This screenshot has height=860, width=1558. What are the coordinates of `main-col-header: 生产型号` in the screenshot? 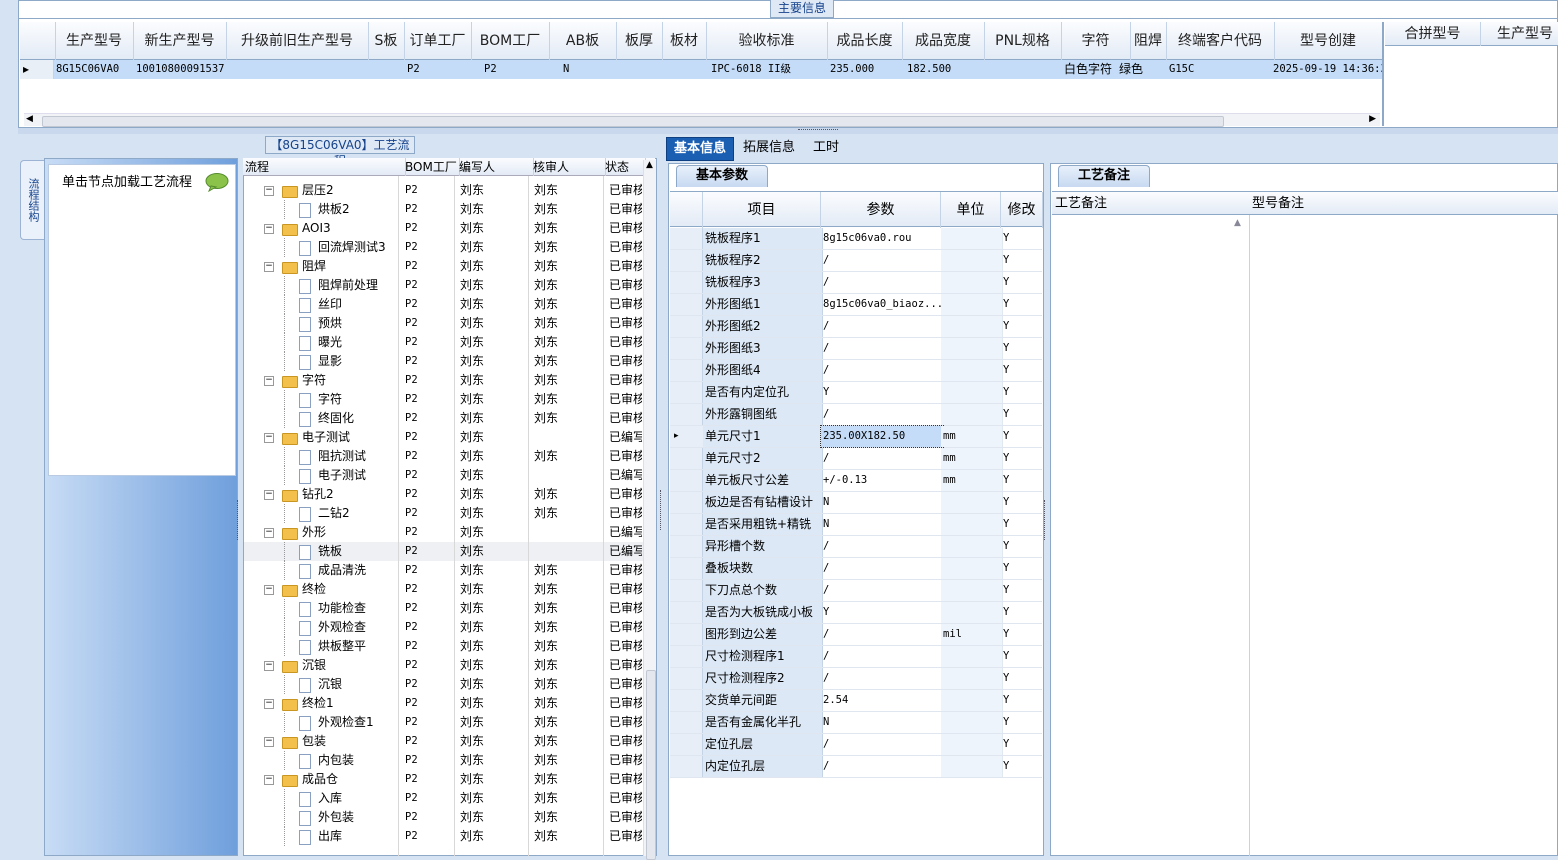 It's located at (94, 41).